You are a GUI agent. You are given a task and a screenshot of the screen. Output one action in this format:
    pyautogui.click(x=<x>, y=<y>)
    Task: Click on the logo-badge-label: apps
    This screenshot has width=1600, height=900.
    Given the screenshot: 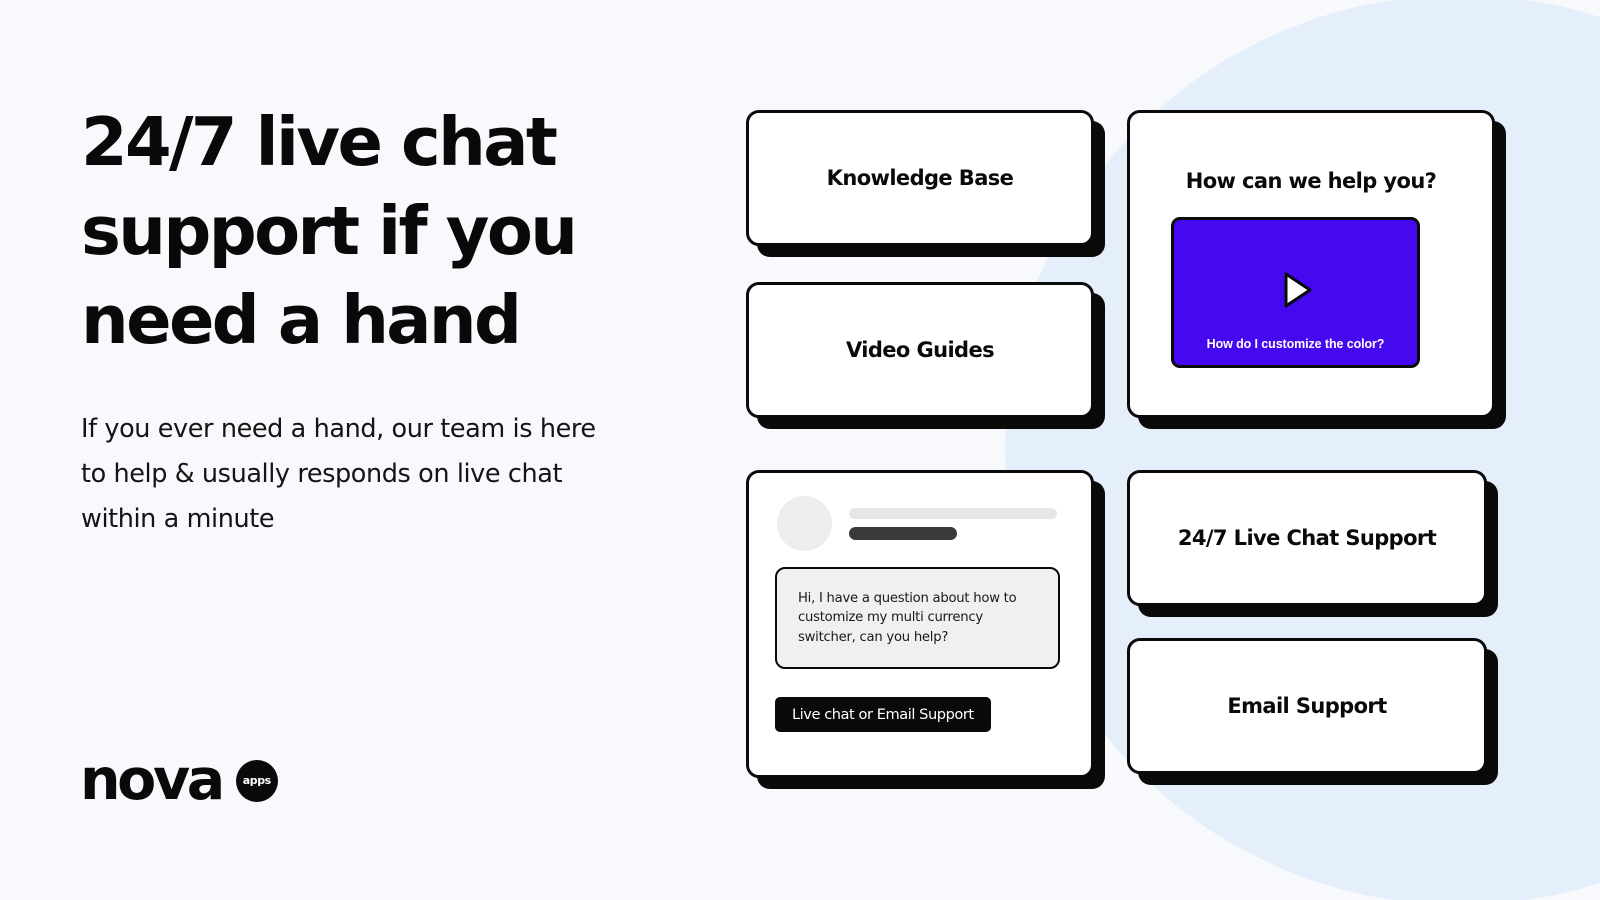 What is the action you would take?
    pyautogui.click(x=257, y=780)
    